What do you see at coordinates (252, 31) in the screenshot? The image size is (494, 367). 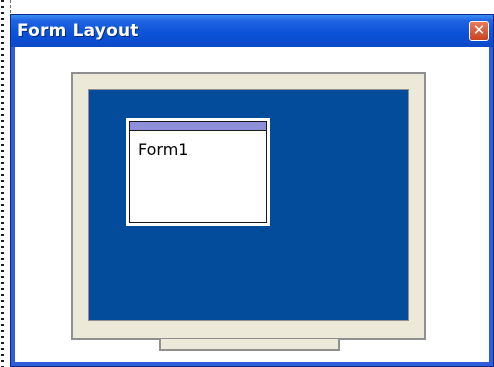 I see `title-bar: Form Layout ✕` at bounding box center [252, 31].